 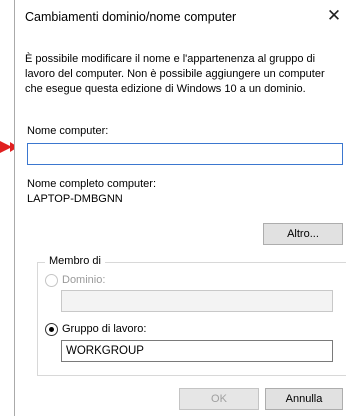 I want to click on dialog-title: Cambiamenti dominio/nome computer, so click(x=131, y=17).